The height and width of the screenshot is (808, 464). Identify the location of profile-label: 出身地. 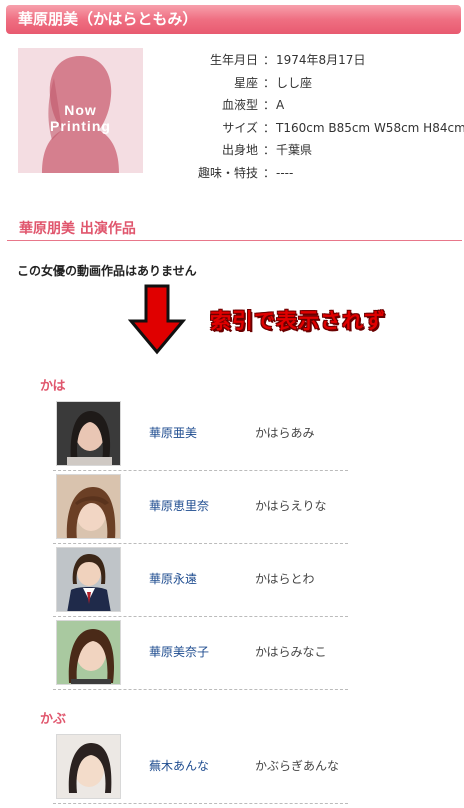
(239, 150).